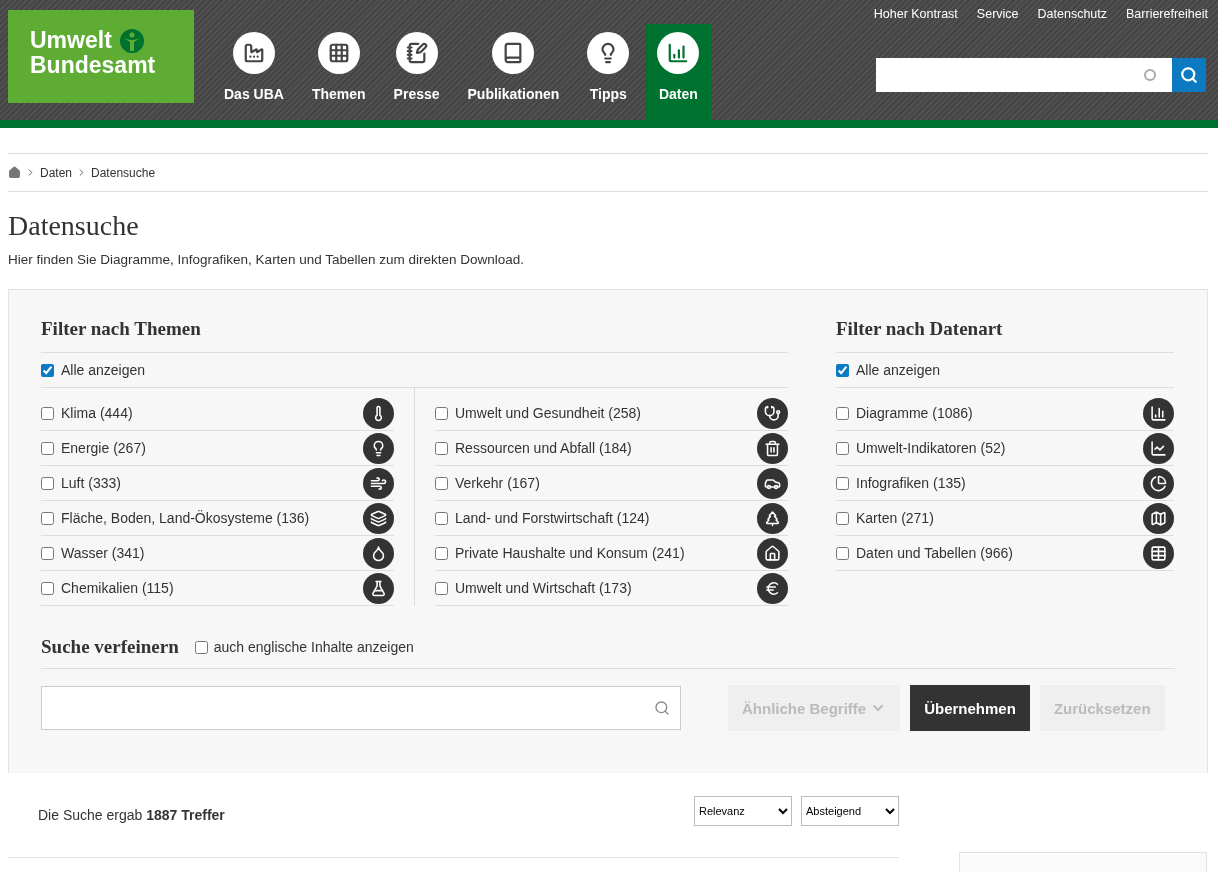 The height and width of the screenshot is (892, 1218). What do you see at coordinates (93, 448) in the screenshot?
I see `filter-option: Energie (267)` at bounding box center [93, 448].